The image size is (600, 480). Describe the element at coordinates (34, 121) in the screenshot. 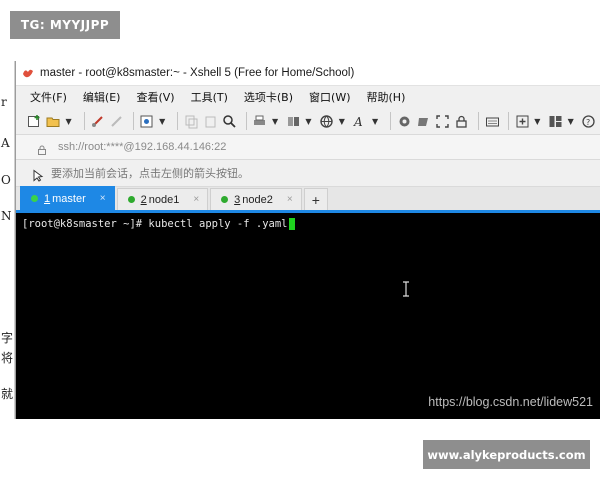

I see `new-session-icon` at that location.